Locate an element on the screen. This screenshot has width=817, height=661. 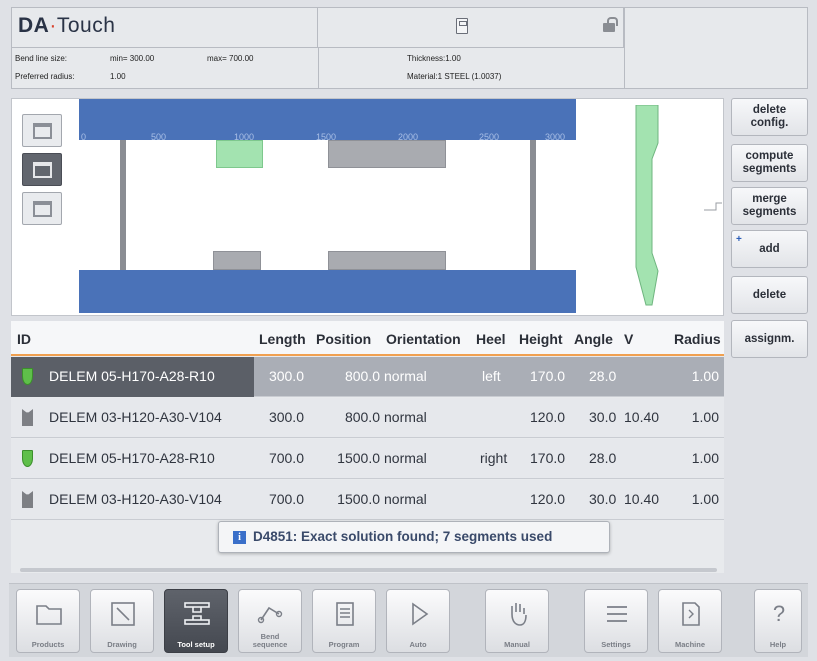
preferred-radius-label: Preferred radius: is located at coordinates (45, 76).